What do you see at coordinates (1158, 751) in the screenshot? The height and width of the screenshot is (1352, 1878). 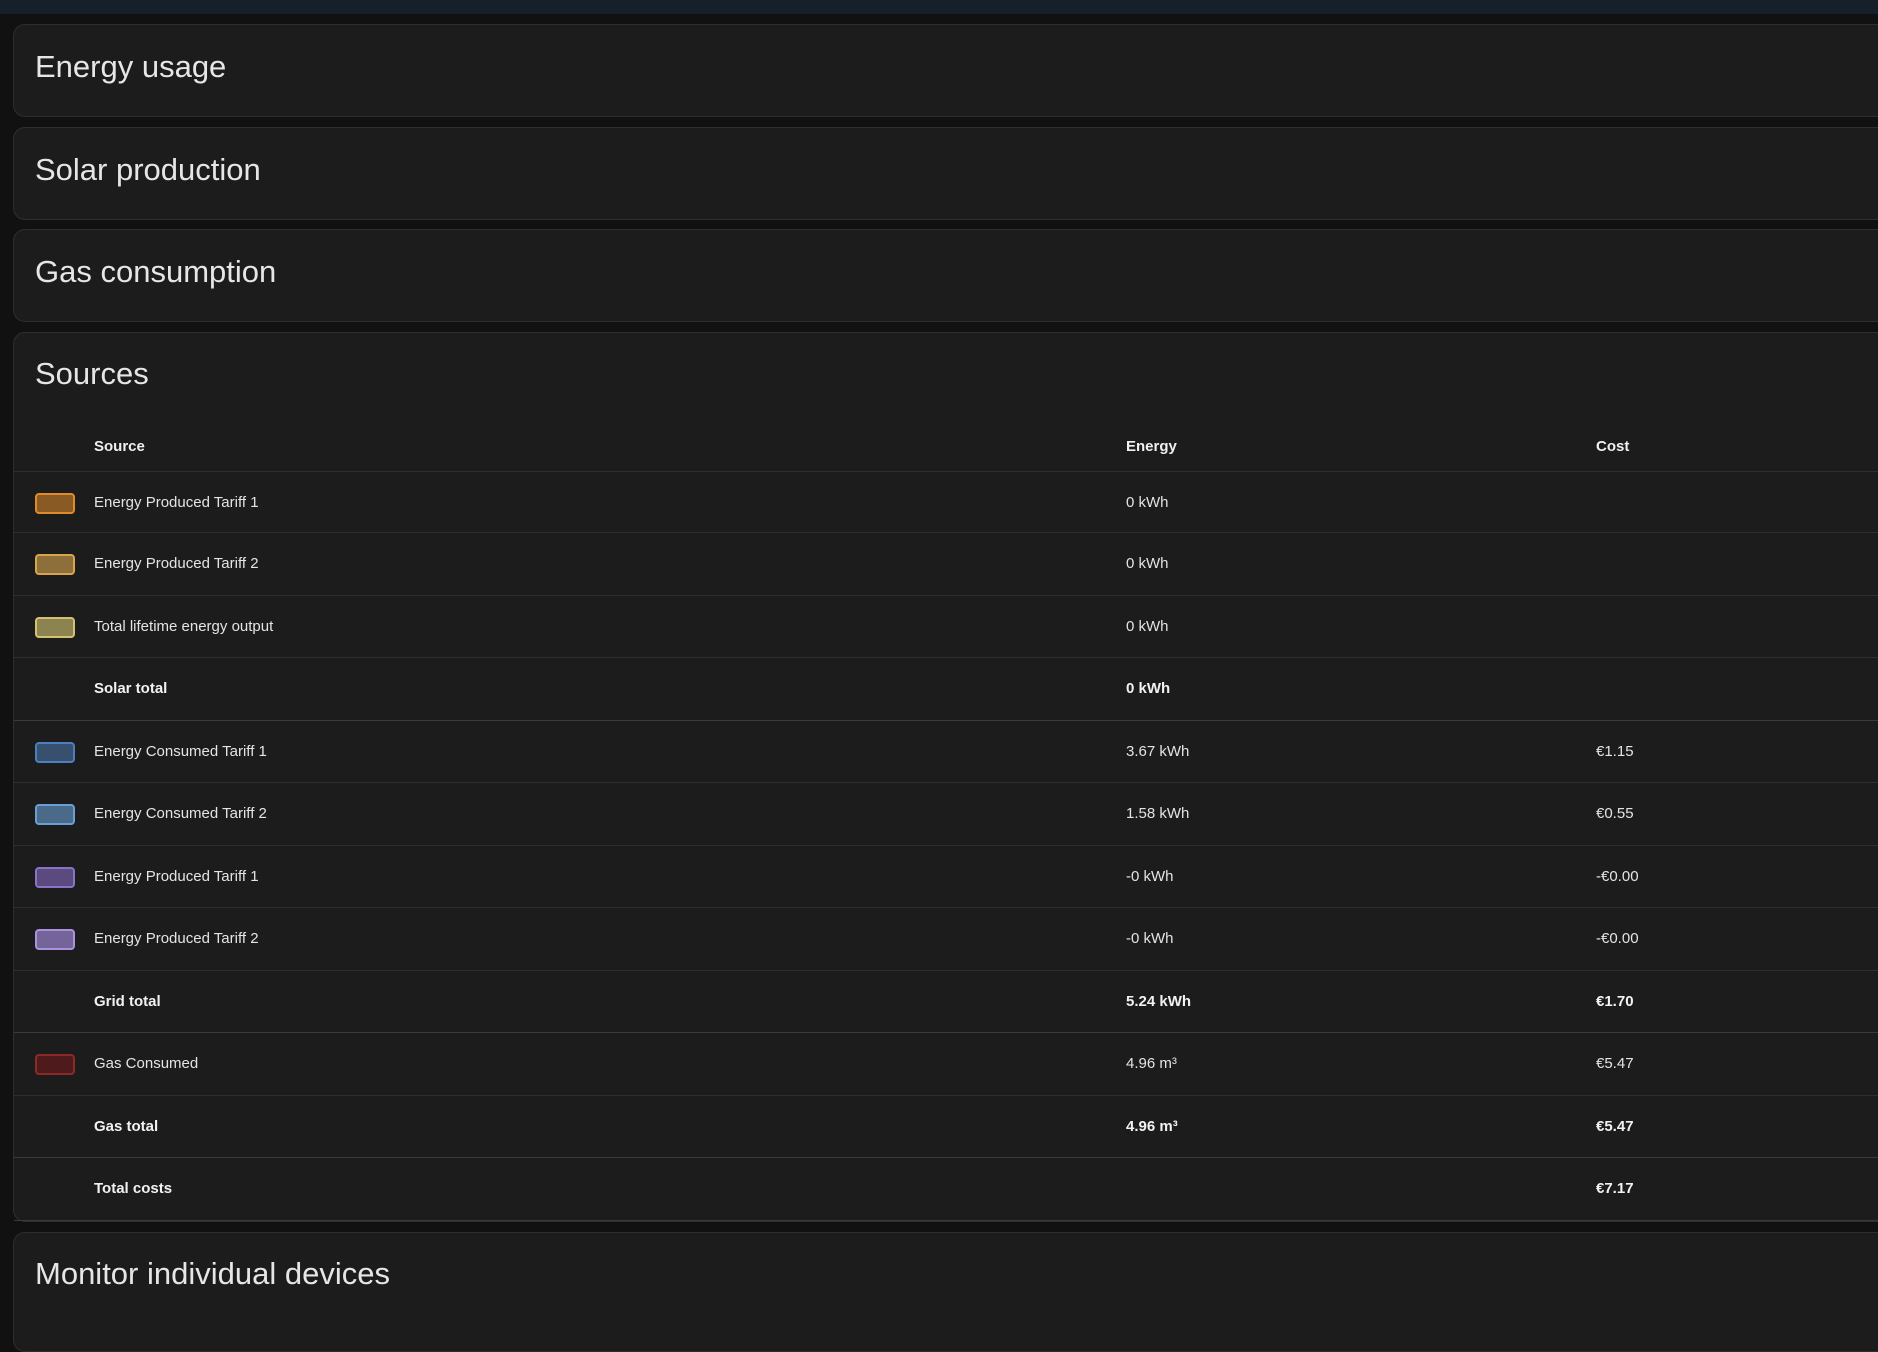 I see `source-energy: 3.67 kWh` at bounding box center [1158, 751].